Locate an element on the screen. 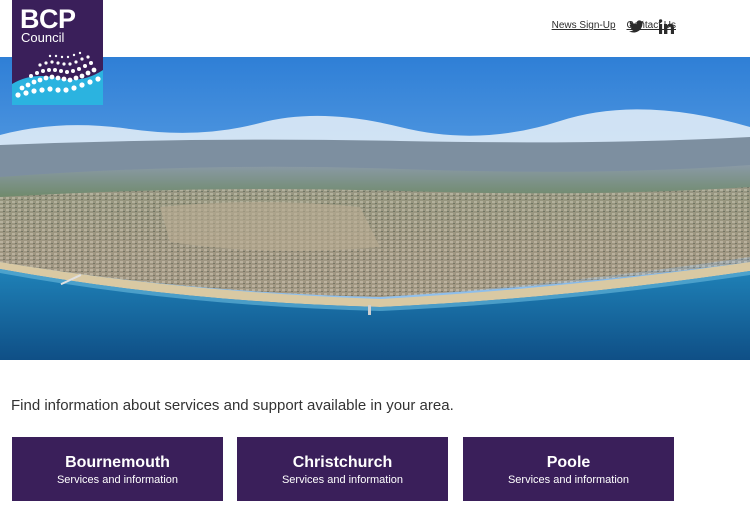 The height and width of the screenshot is (524, 750). area-card-title: Christchurch is located at coordinates (342, 462).